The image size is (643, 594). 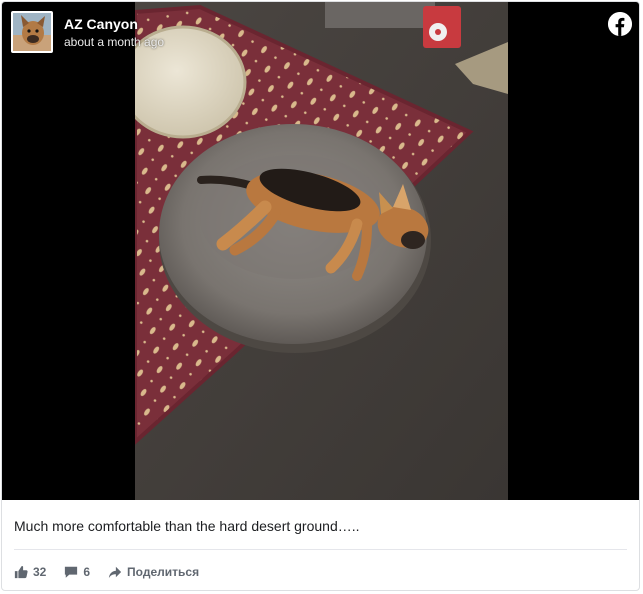 I want to click on comment-icon, so click(x=71, y=572).